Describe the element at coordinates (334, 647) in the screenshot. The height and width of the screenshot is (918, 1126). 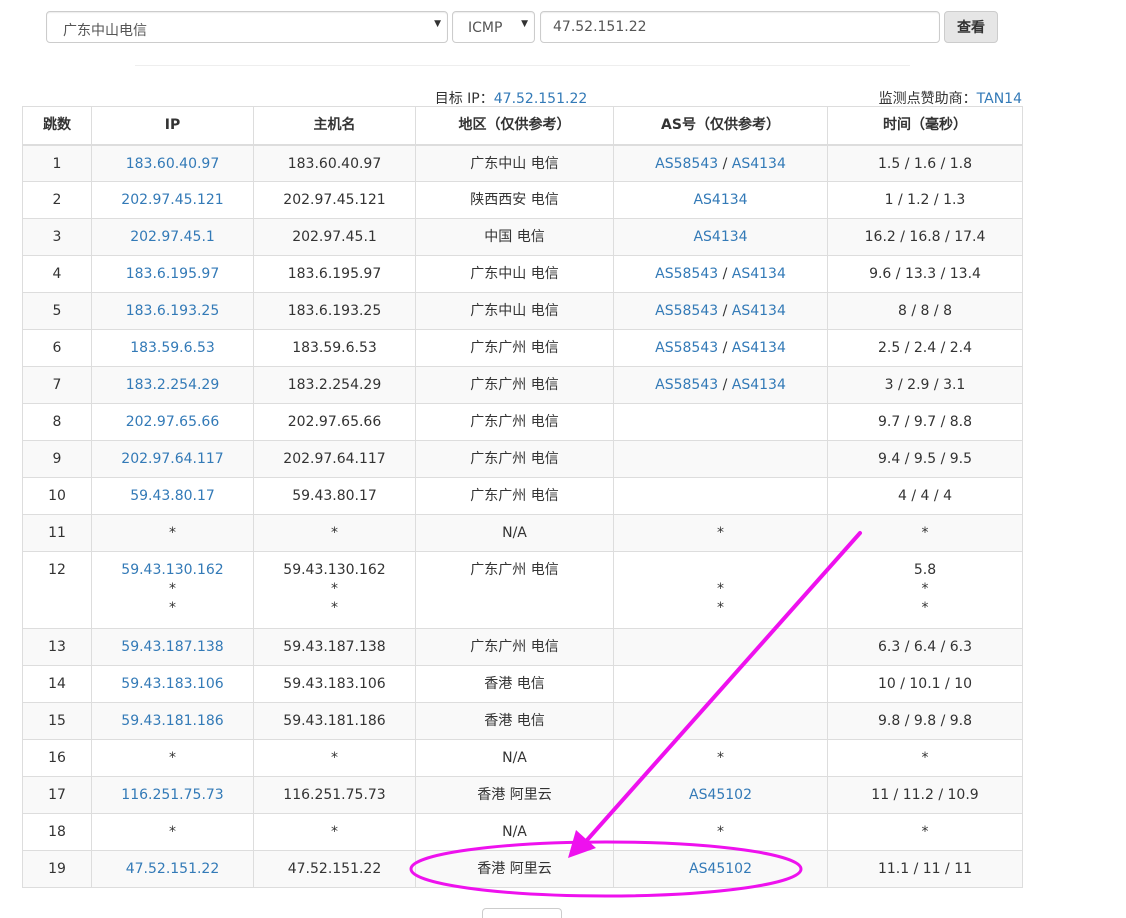
I see `hostname-cell: 59.43.187.138` at that location.